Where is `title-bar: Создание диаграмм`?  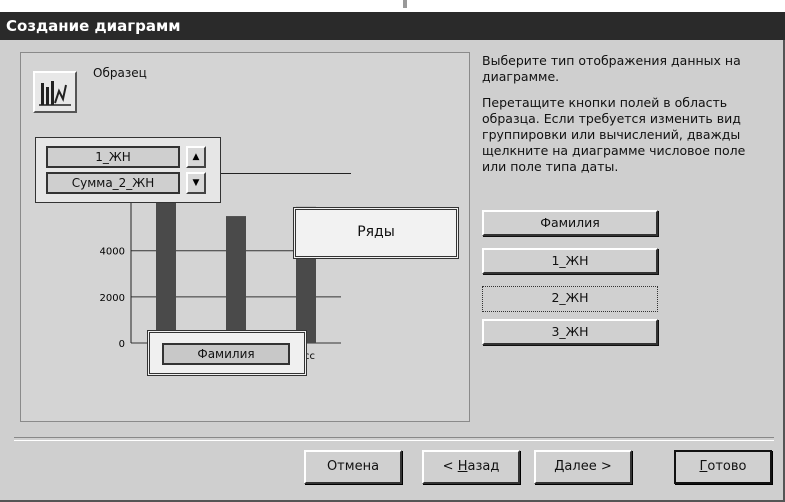 title-bar: Создание диаграмм is located at coordinates (392, 26).